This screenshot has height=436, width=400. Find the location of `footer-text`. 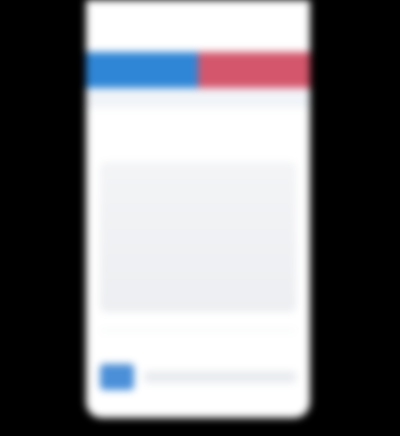

footer-text is located at coordinates (220, 377).